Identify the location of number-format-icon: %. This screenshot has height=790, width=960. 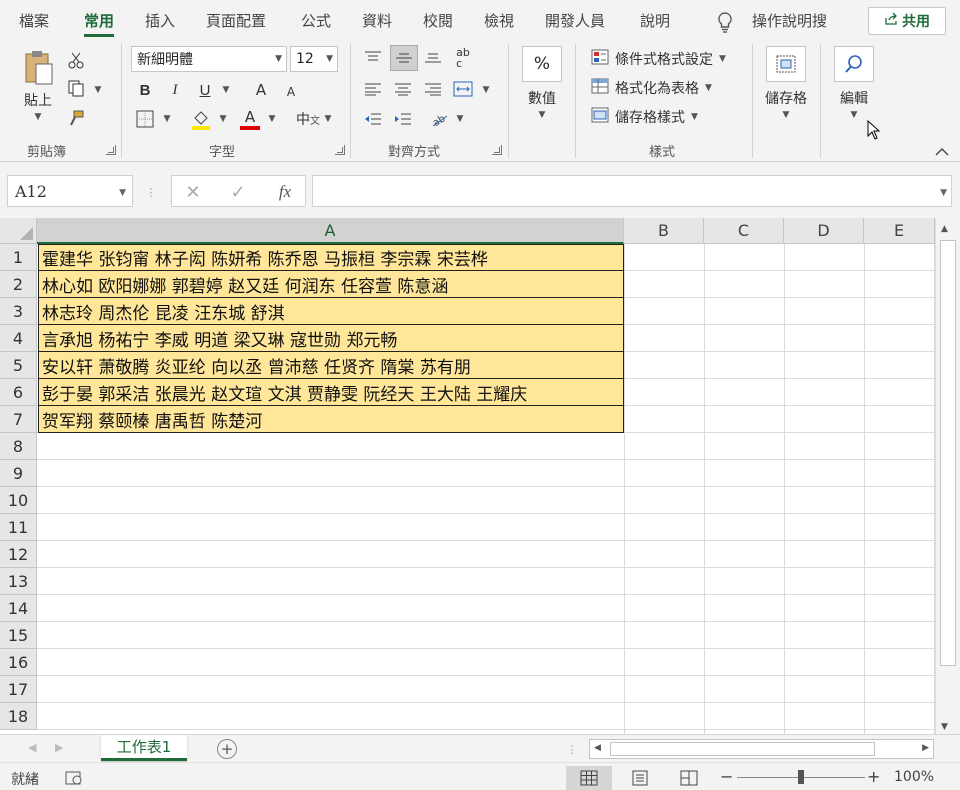
(542, 64).